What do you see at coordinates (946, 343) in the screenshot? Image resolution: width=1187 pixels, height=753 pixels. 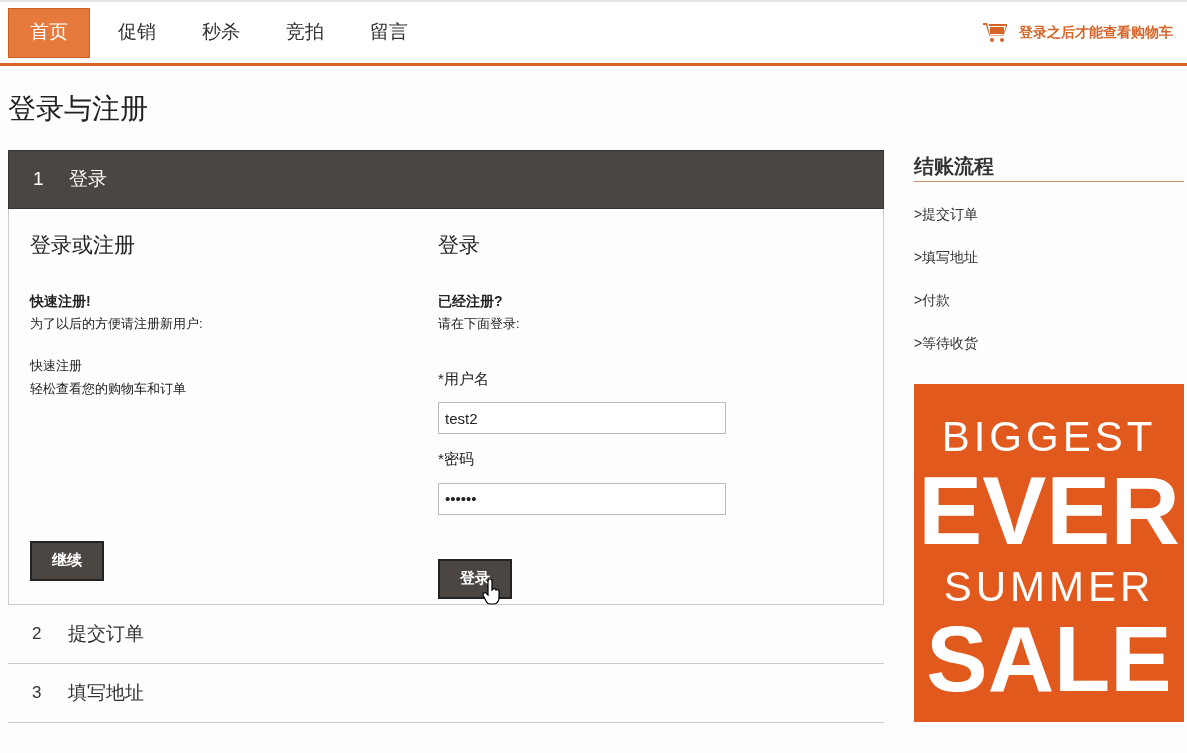 I see `checkout-step-link: >等待收货` at bounding box center [946, 343].